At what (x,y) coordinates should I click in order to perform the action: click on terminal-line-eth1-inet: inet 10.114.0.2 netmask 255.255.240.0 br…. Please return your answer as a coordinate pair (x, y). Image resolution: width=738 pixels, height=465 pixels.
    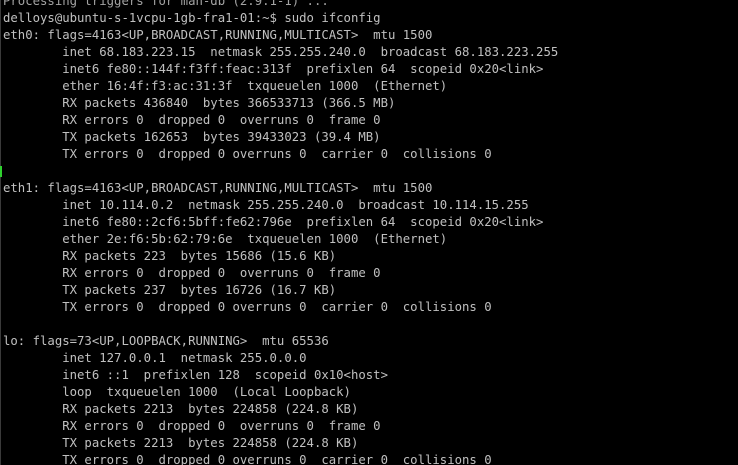
    Looking at the image, I should click on (266, 205).